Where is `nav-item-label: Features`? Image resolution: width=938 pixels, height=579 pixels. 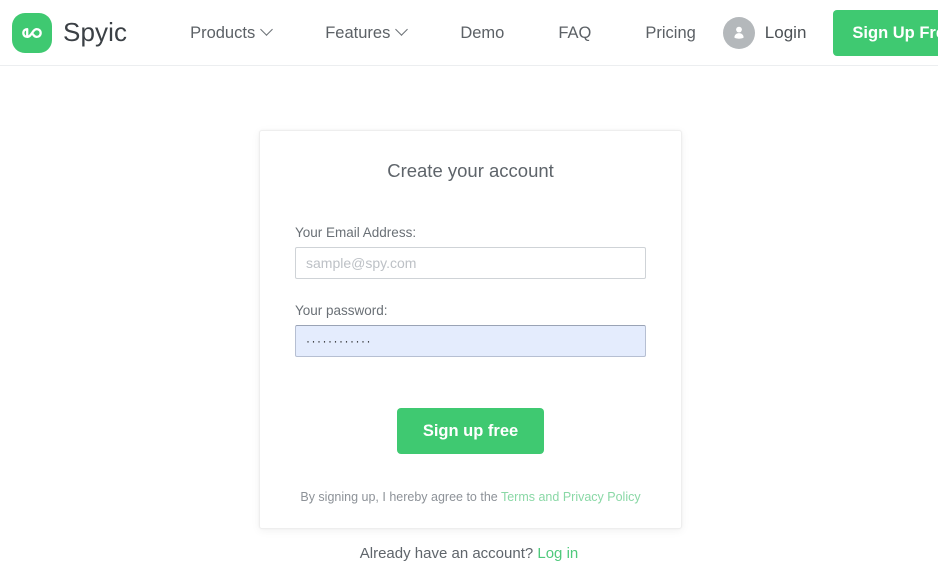 nav-item-label: Features is located at coordinates (358, 32).